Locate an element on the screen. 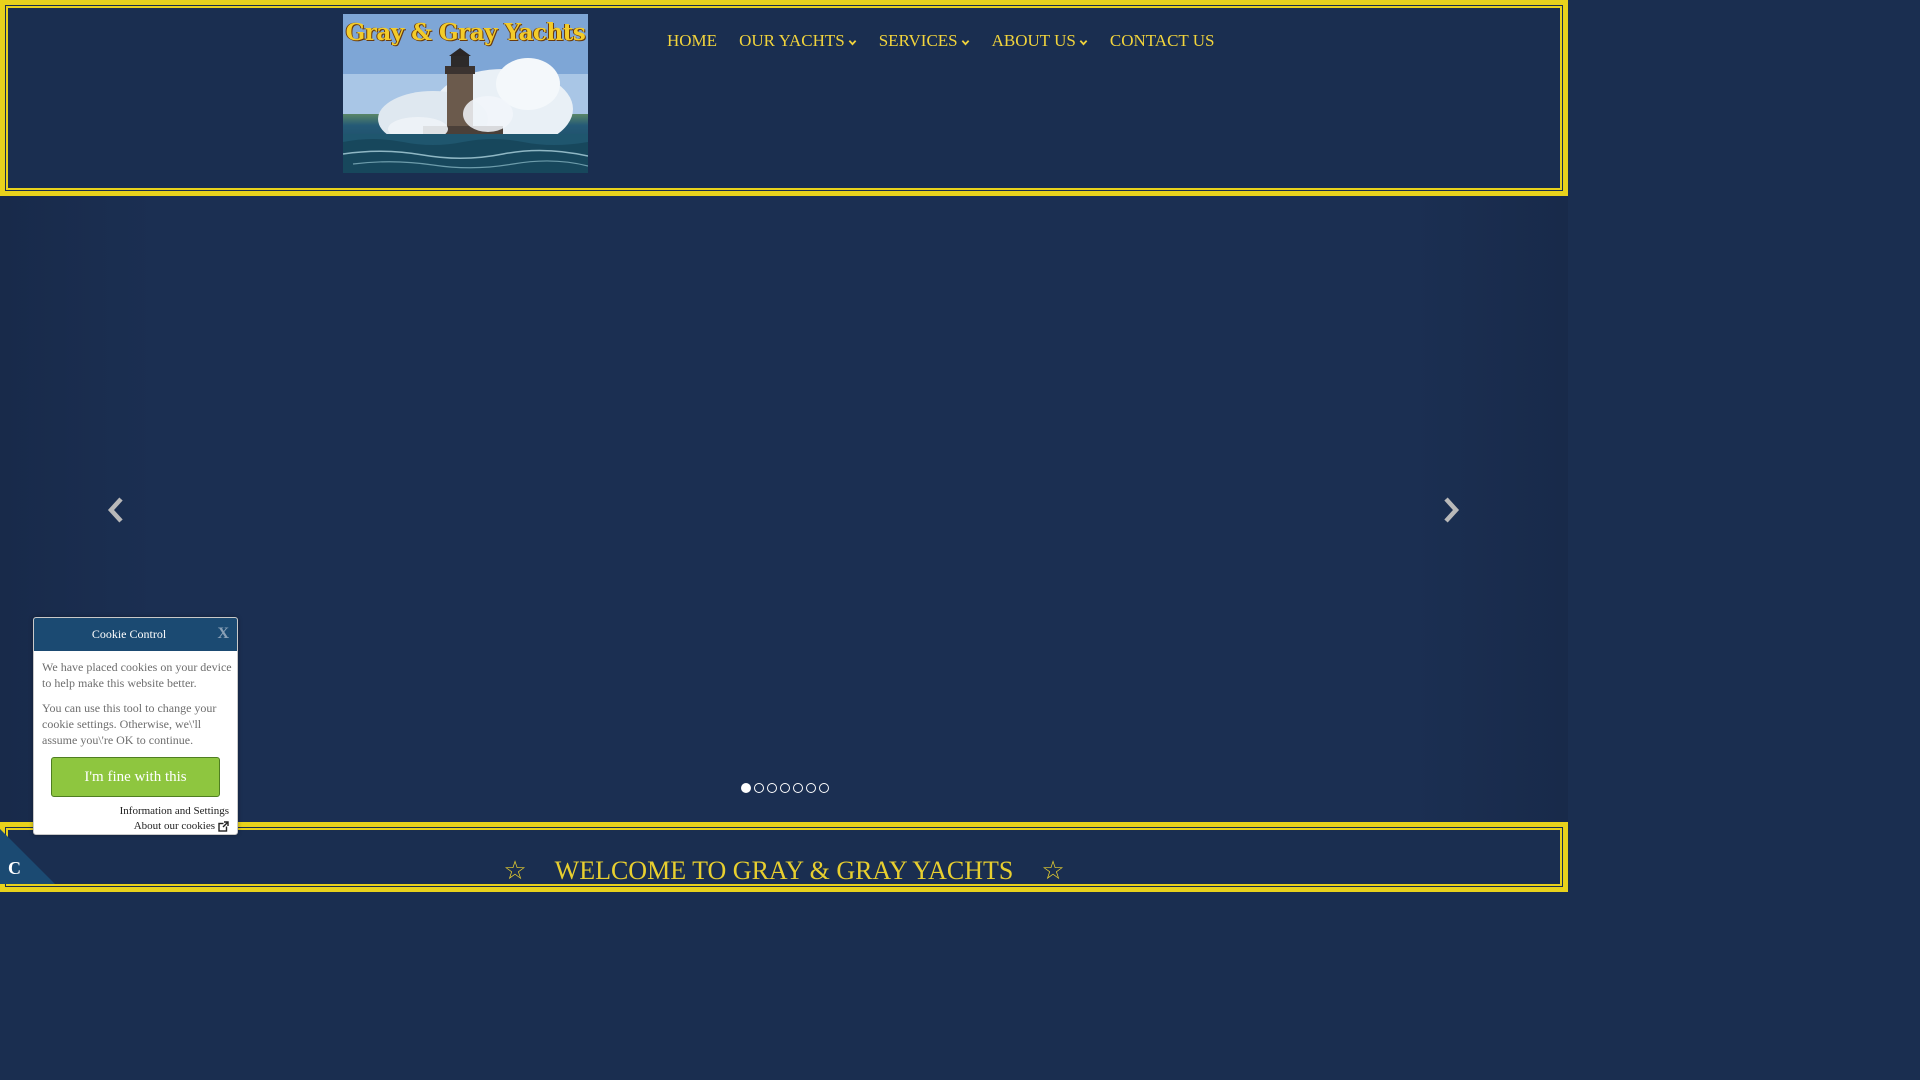 The height and width of the screenshot is (1080, 1920). cookie-control-toggle-letter: C is located at coordinates (14, 868).